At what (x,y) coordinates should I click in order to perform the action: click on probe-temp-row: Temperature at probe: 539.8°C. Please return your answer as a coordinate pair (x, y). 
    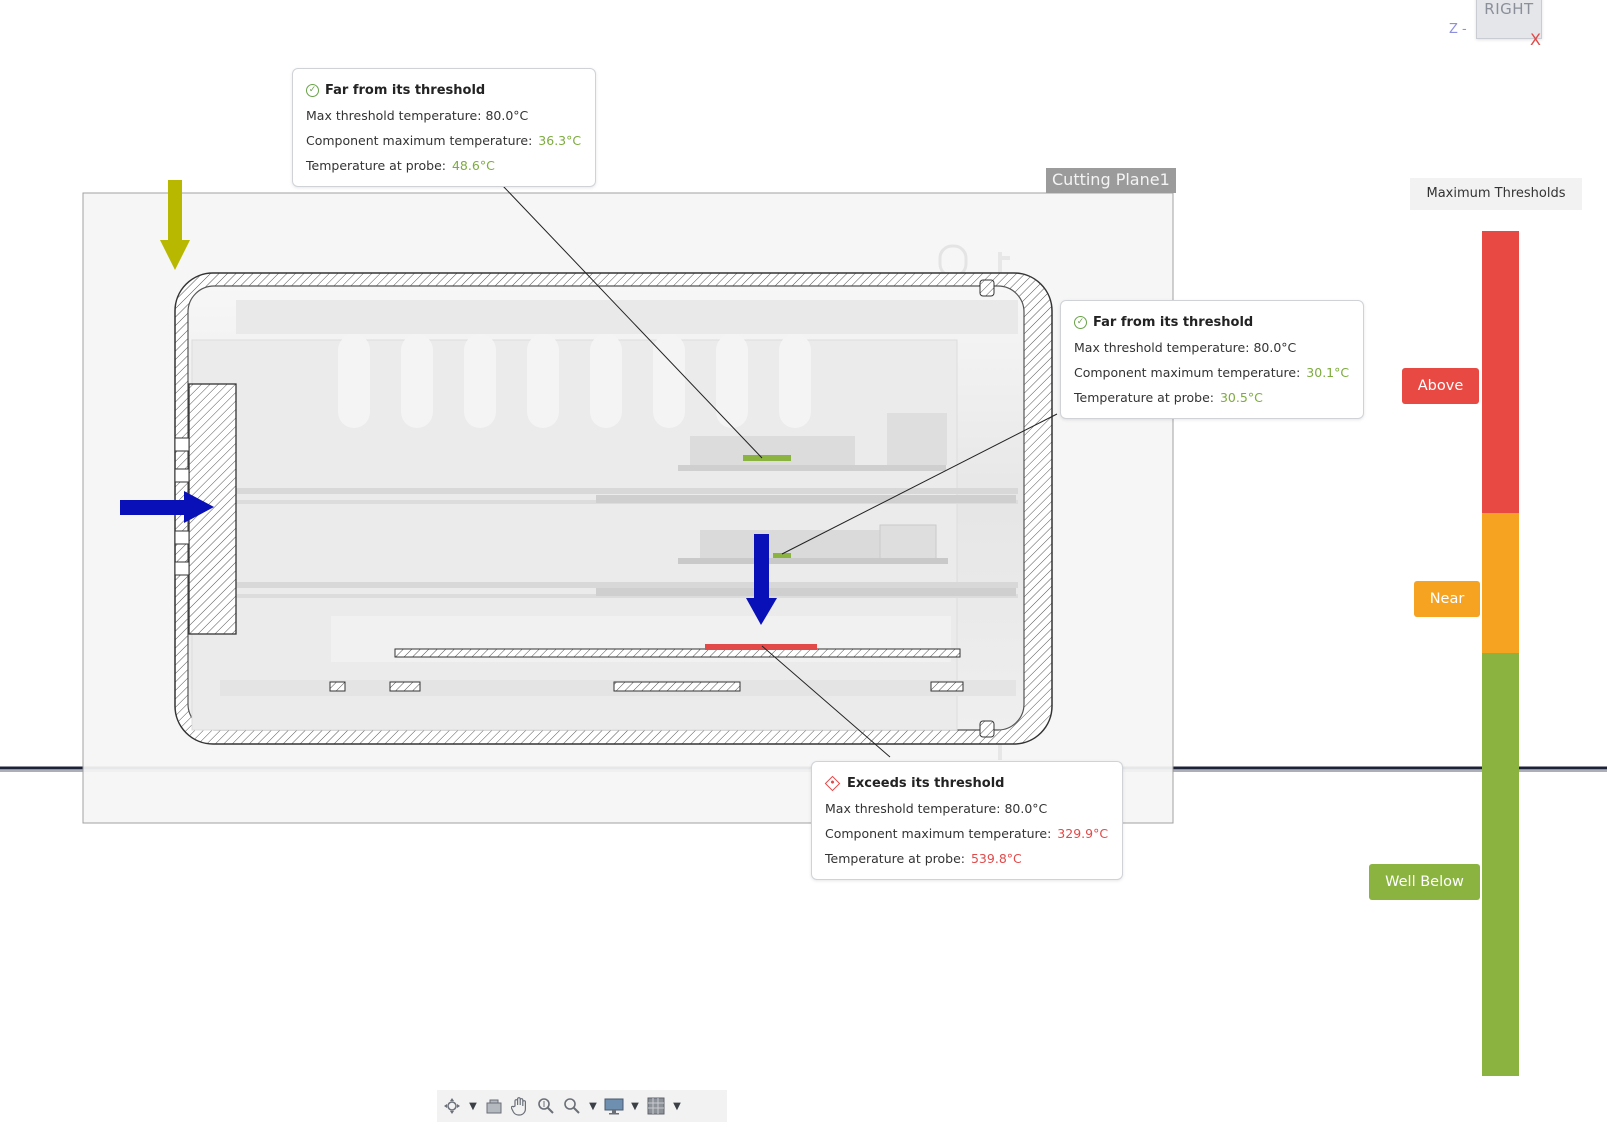
    Looking at the image, I should click on (923, 858).